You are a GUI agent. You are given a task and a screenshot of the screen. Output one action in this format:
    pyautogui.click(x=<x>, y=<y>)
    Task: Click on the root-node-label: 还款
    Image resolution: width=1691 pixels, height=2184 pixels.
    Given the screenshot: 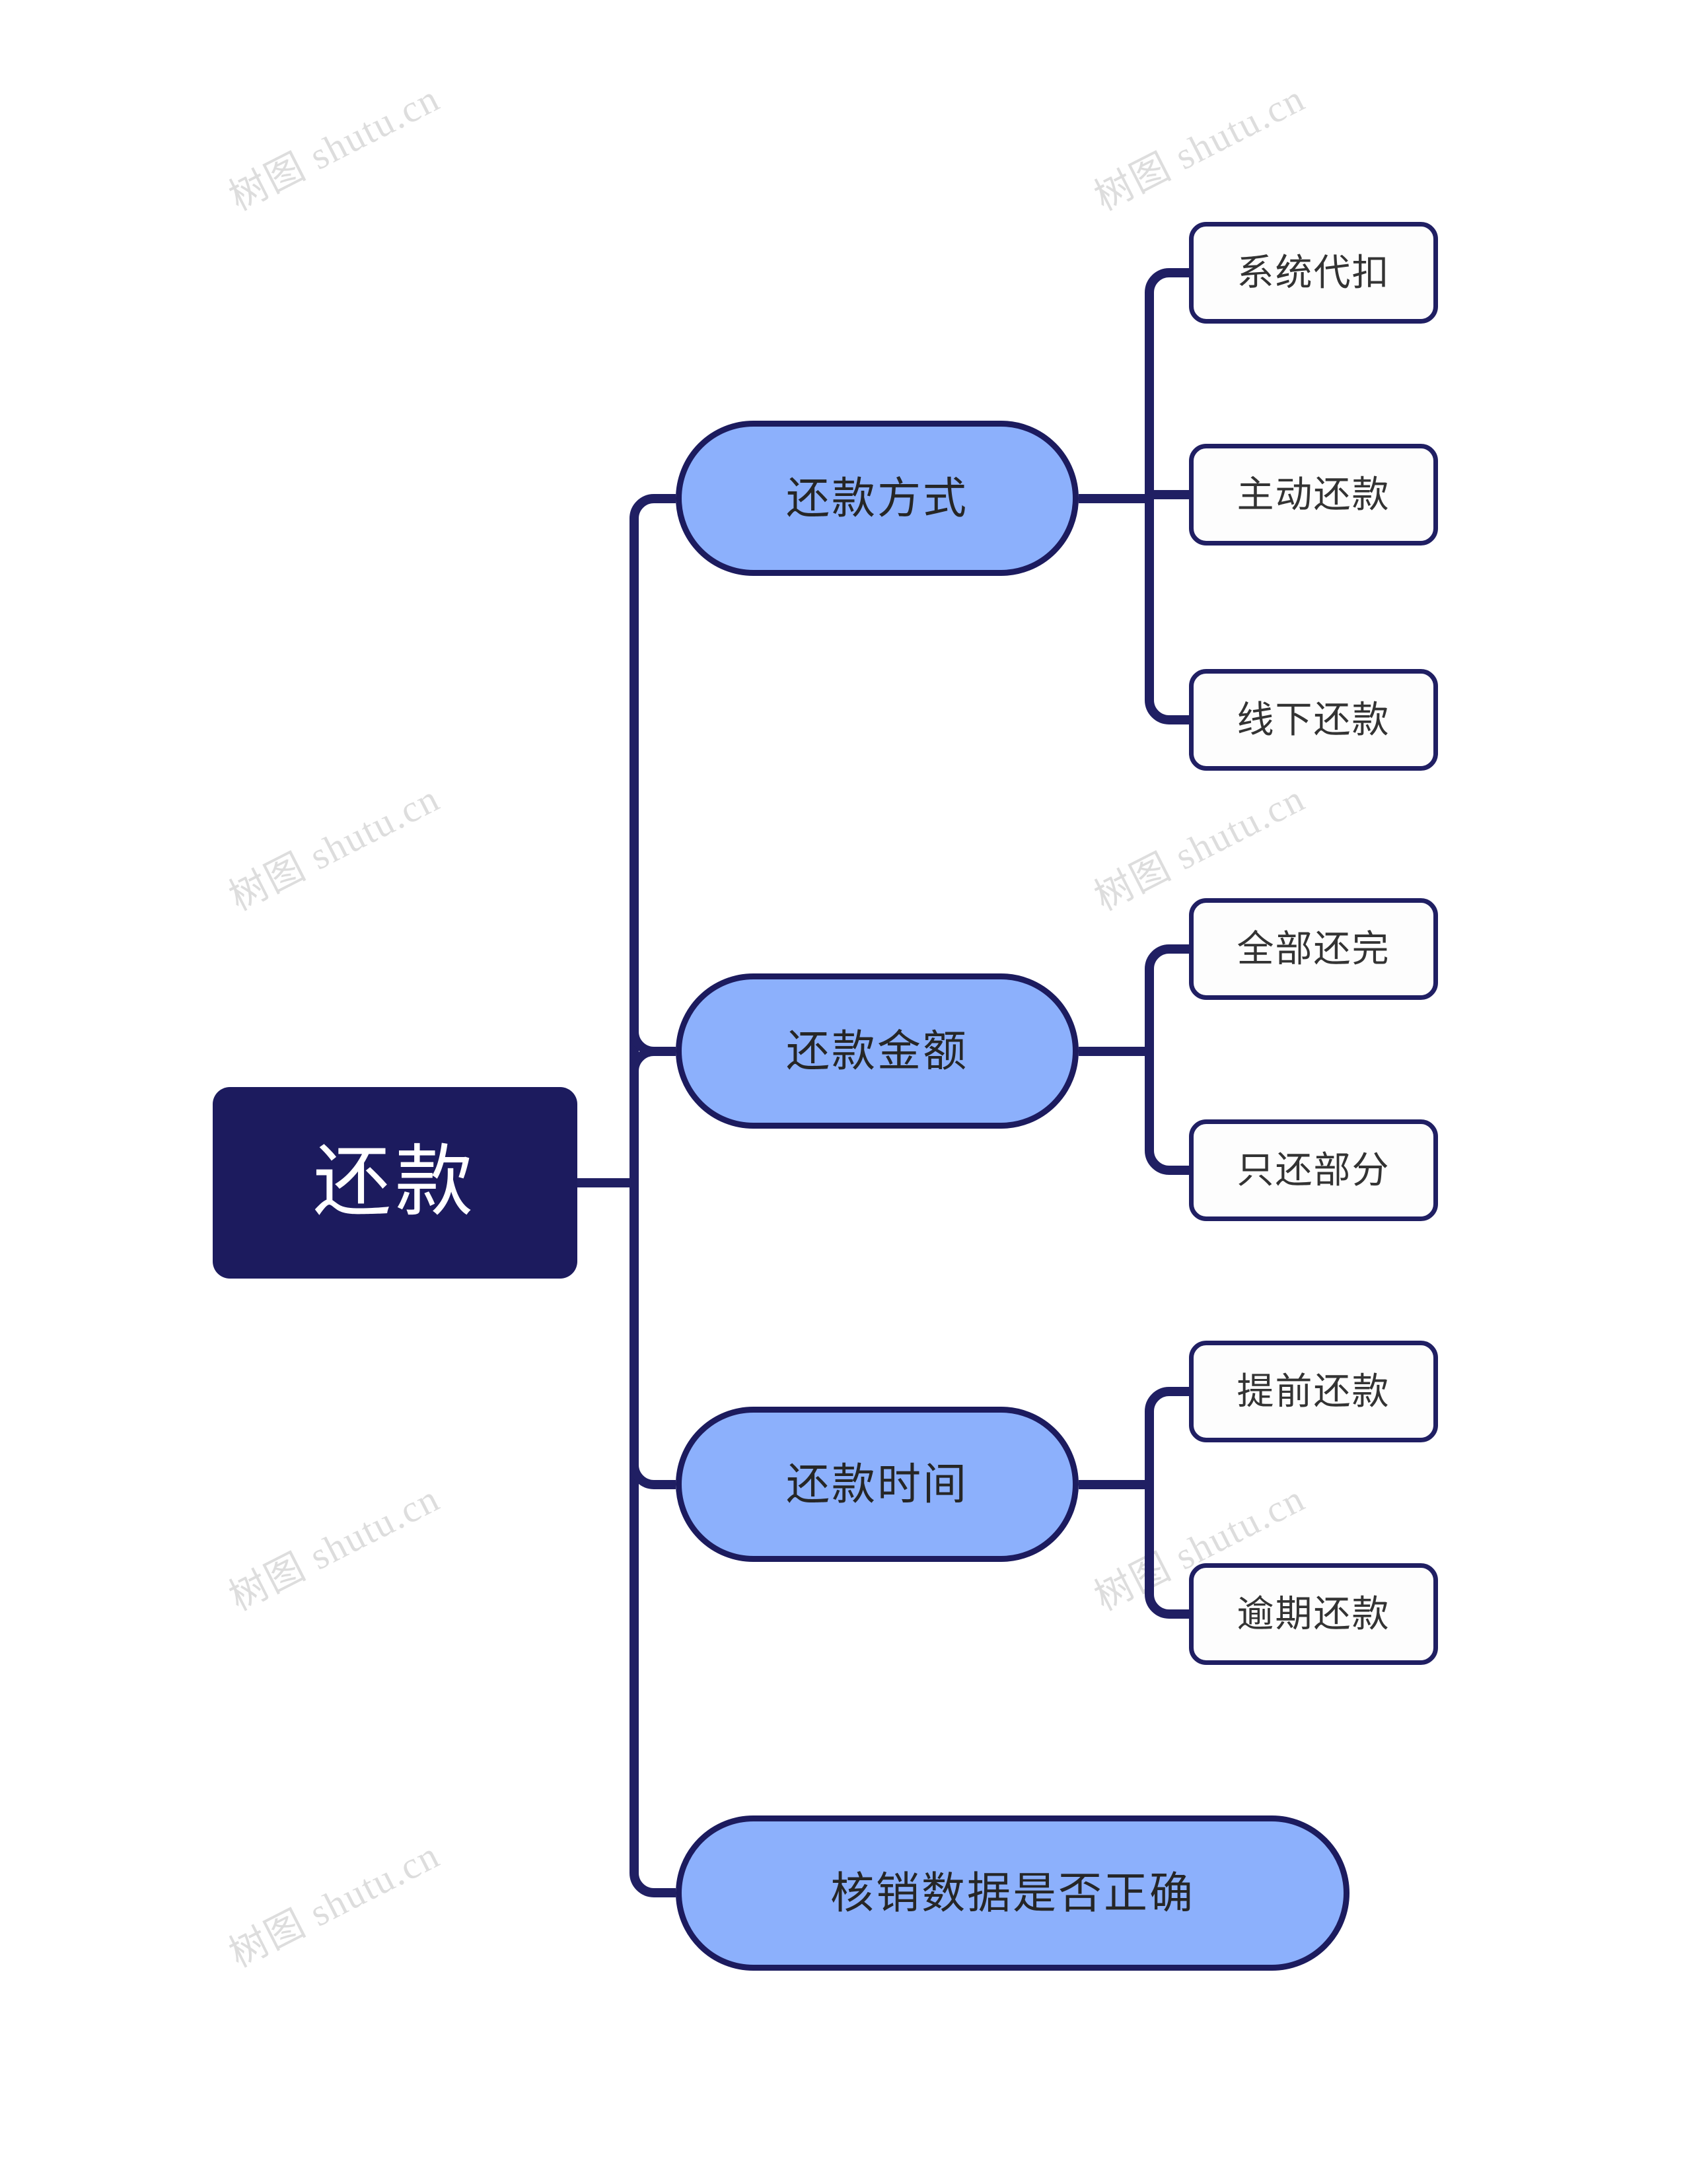 What is the action you would take?
    pyautogui.click(x=394, y=1182)
    